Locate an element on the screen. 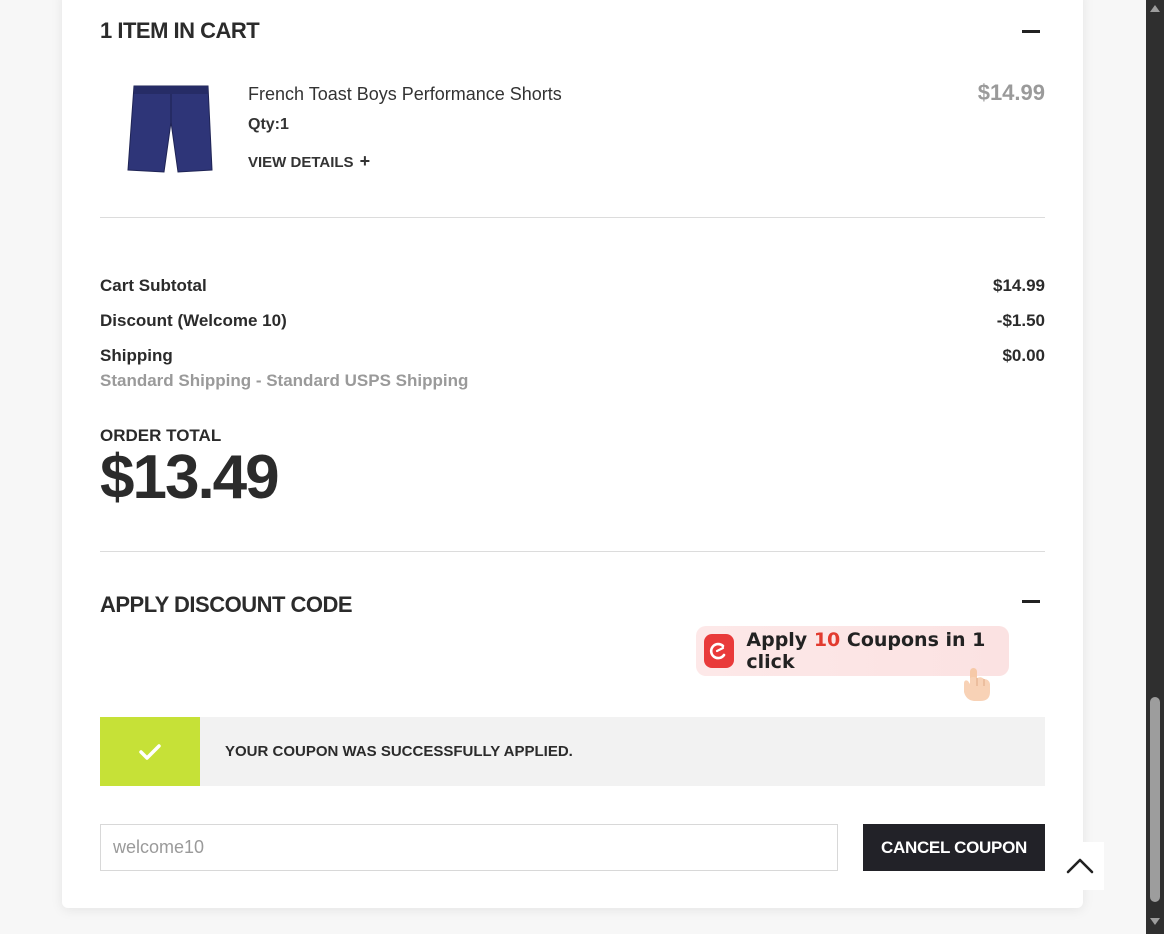 This screenshot has height=934, width=1164. subtotal-value: $14.99 is located at coordinates (1019, 285).